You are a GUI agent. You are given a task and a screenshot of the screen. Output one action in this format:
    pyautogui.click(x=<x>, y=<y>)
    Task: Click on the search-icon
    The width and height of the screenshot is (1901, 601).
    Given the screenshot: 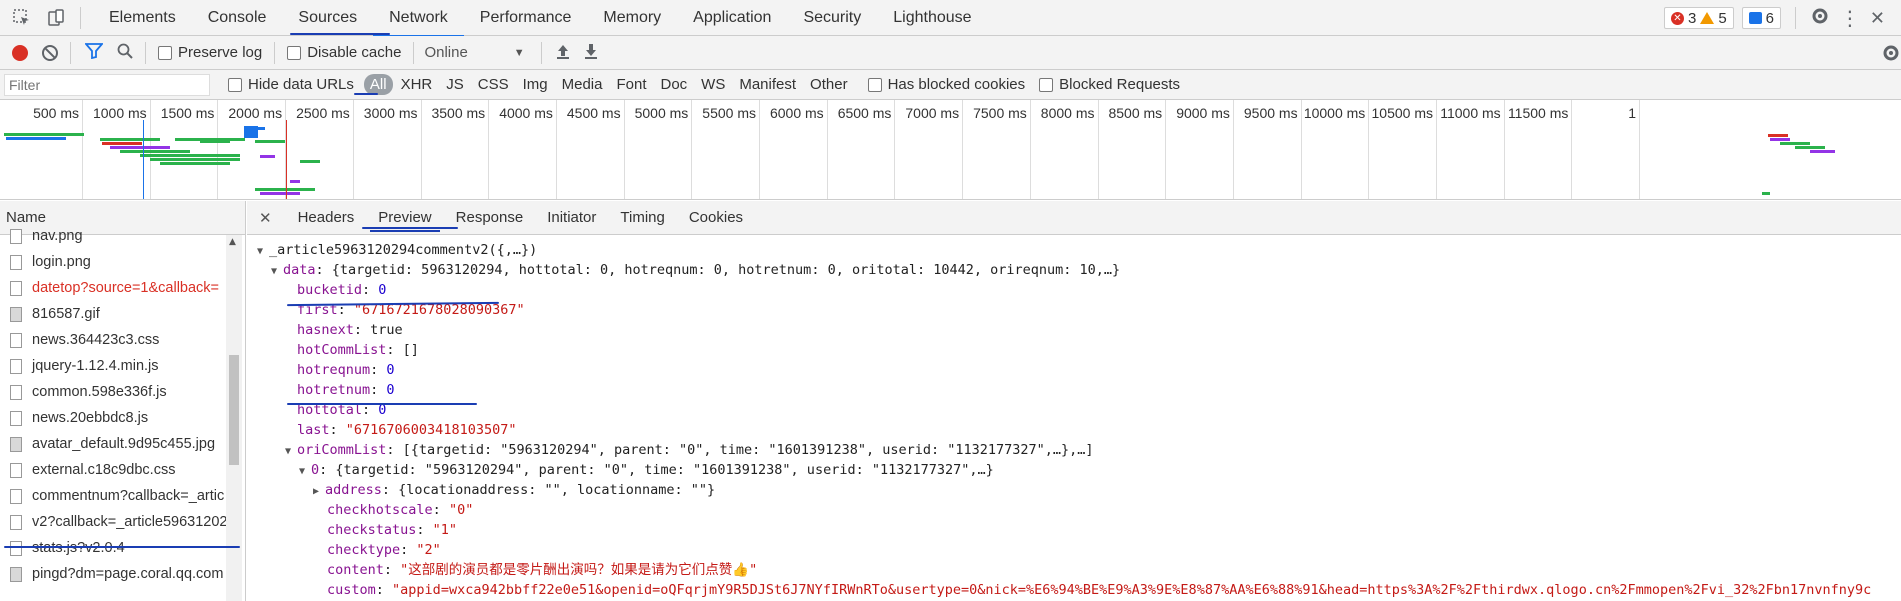 What is the action you would take?
    pyautogui.click(x=125, y=53)
    